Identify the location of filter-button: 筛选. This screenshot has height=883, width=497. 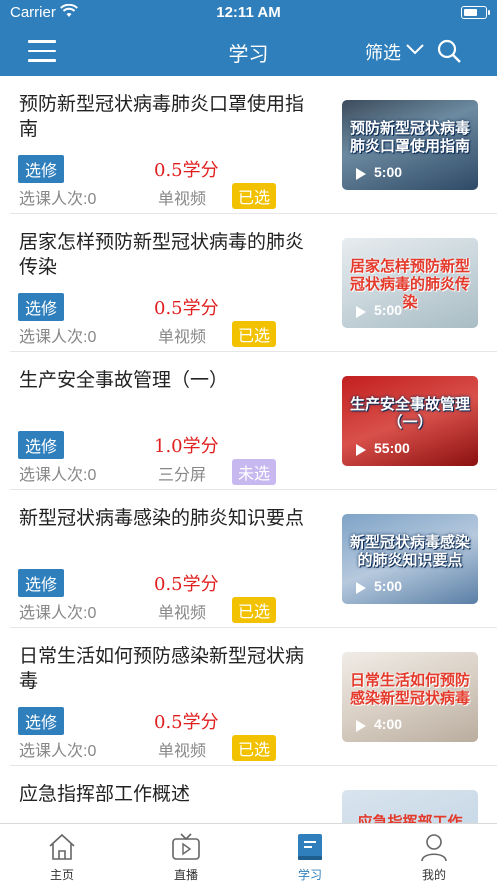
(383, 52).